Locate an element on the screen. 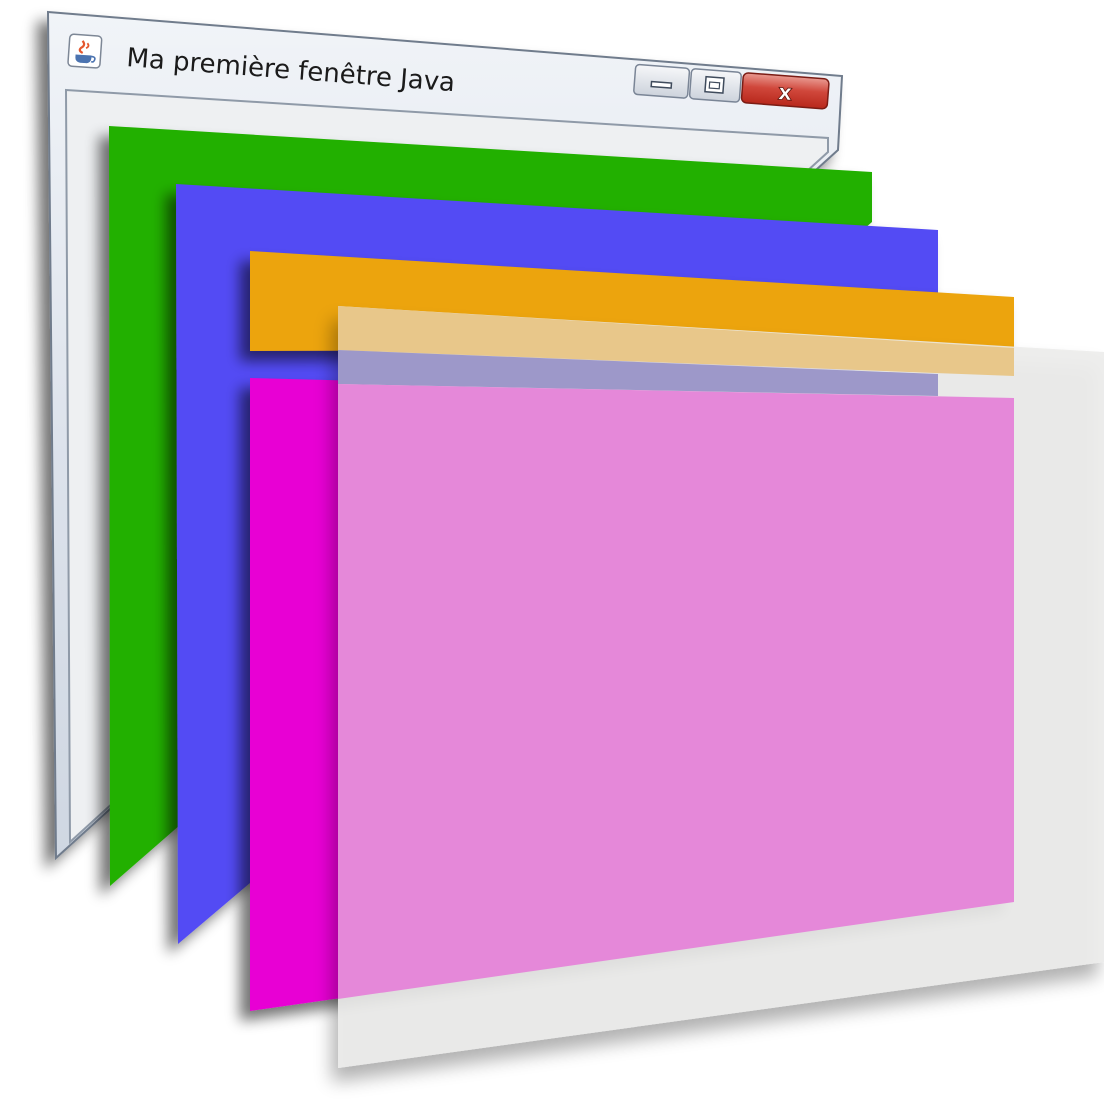 The image size is (1104, 1107). close-icon: x is located at coordinates (785, 93).